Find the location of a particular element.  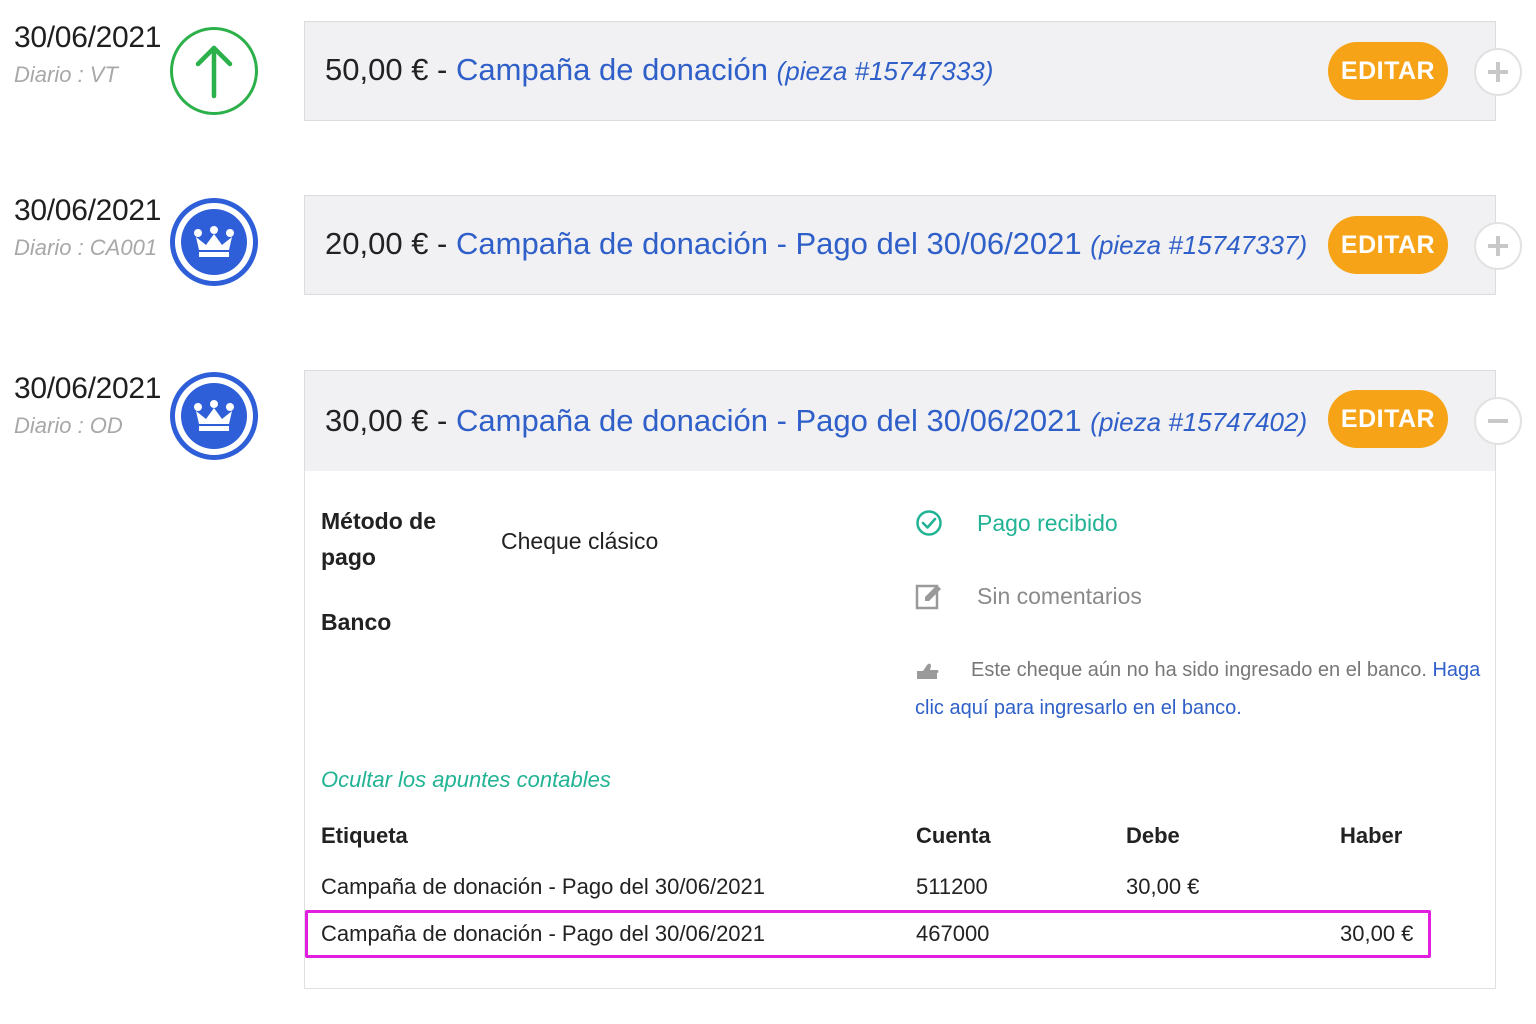

col-label-header: Etiqueta is located at coordinates (364, 835).